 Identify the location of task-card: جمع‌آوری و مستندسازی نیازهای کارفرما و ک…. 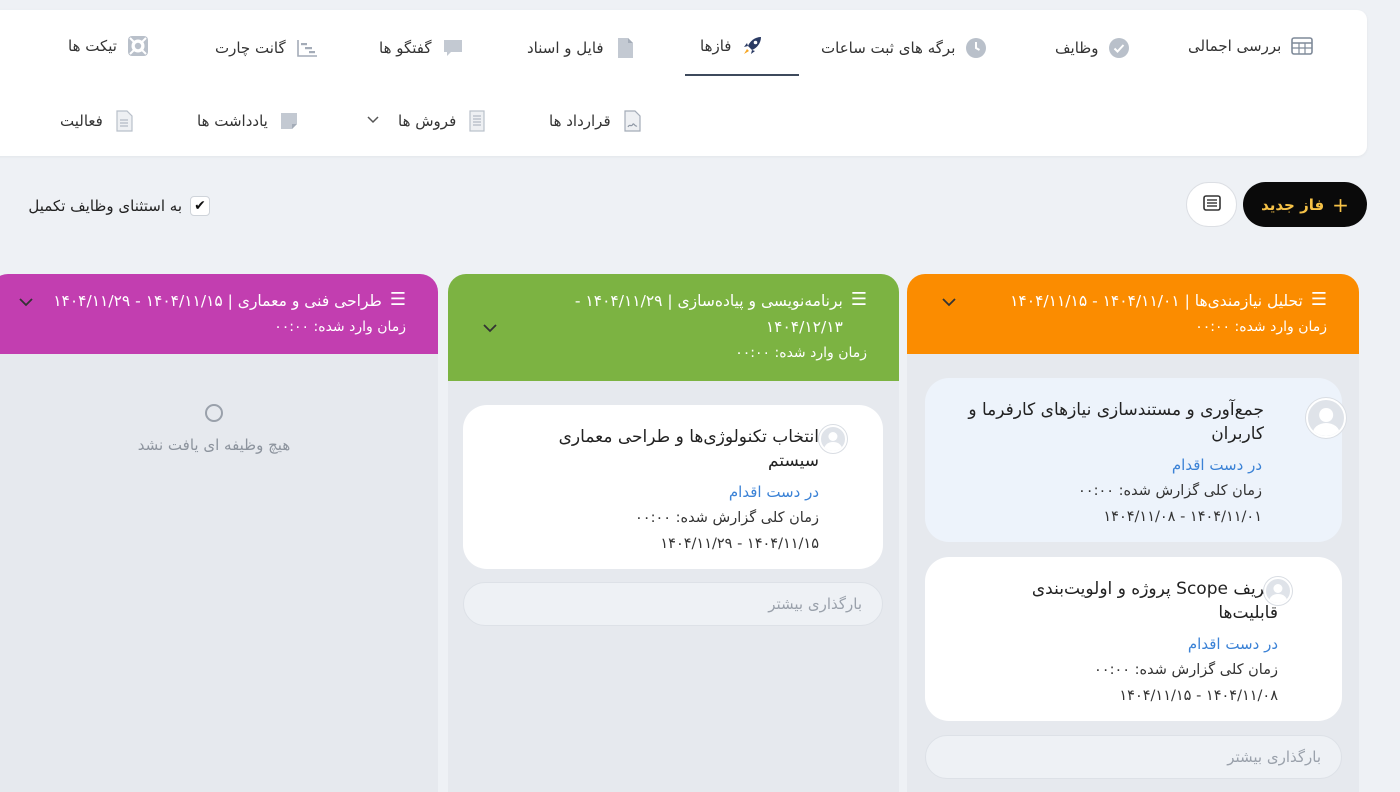
(1135, 460).